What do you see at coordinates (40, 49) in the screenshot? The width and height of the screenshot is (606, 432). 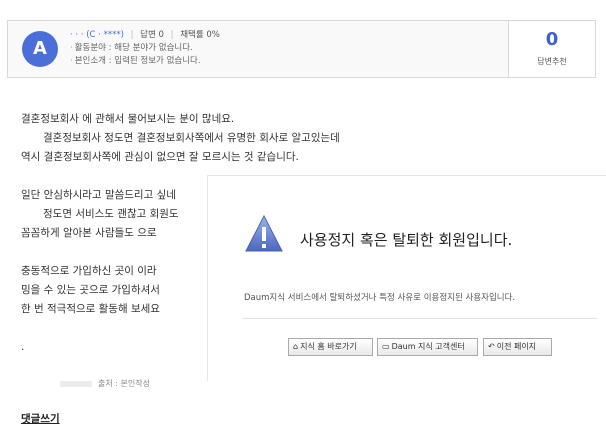 I see `avatar: A` at bounding box center [40, 49].